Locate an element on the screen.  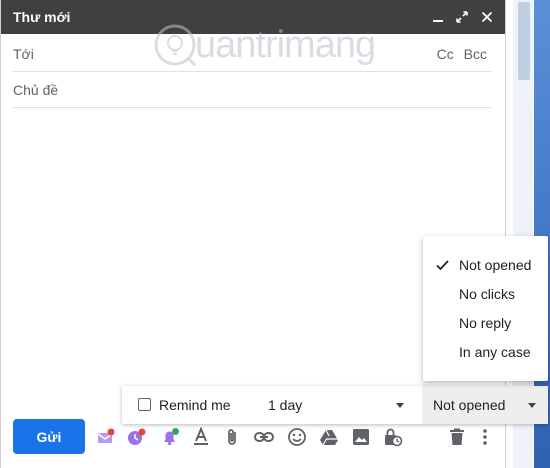
cc-bcc-links: Cc Bcc is located at coordinates (459, 54).